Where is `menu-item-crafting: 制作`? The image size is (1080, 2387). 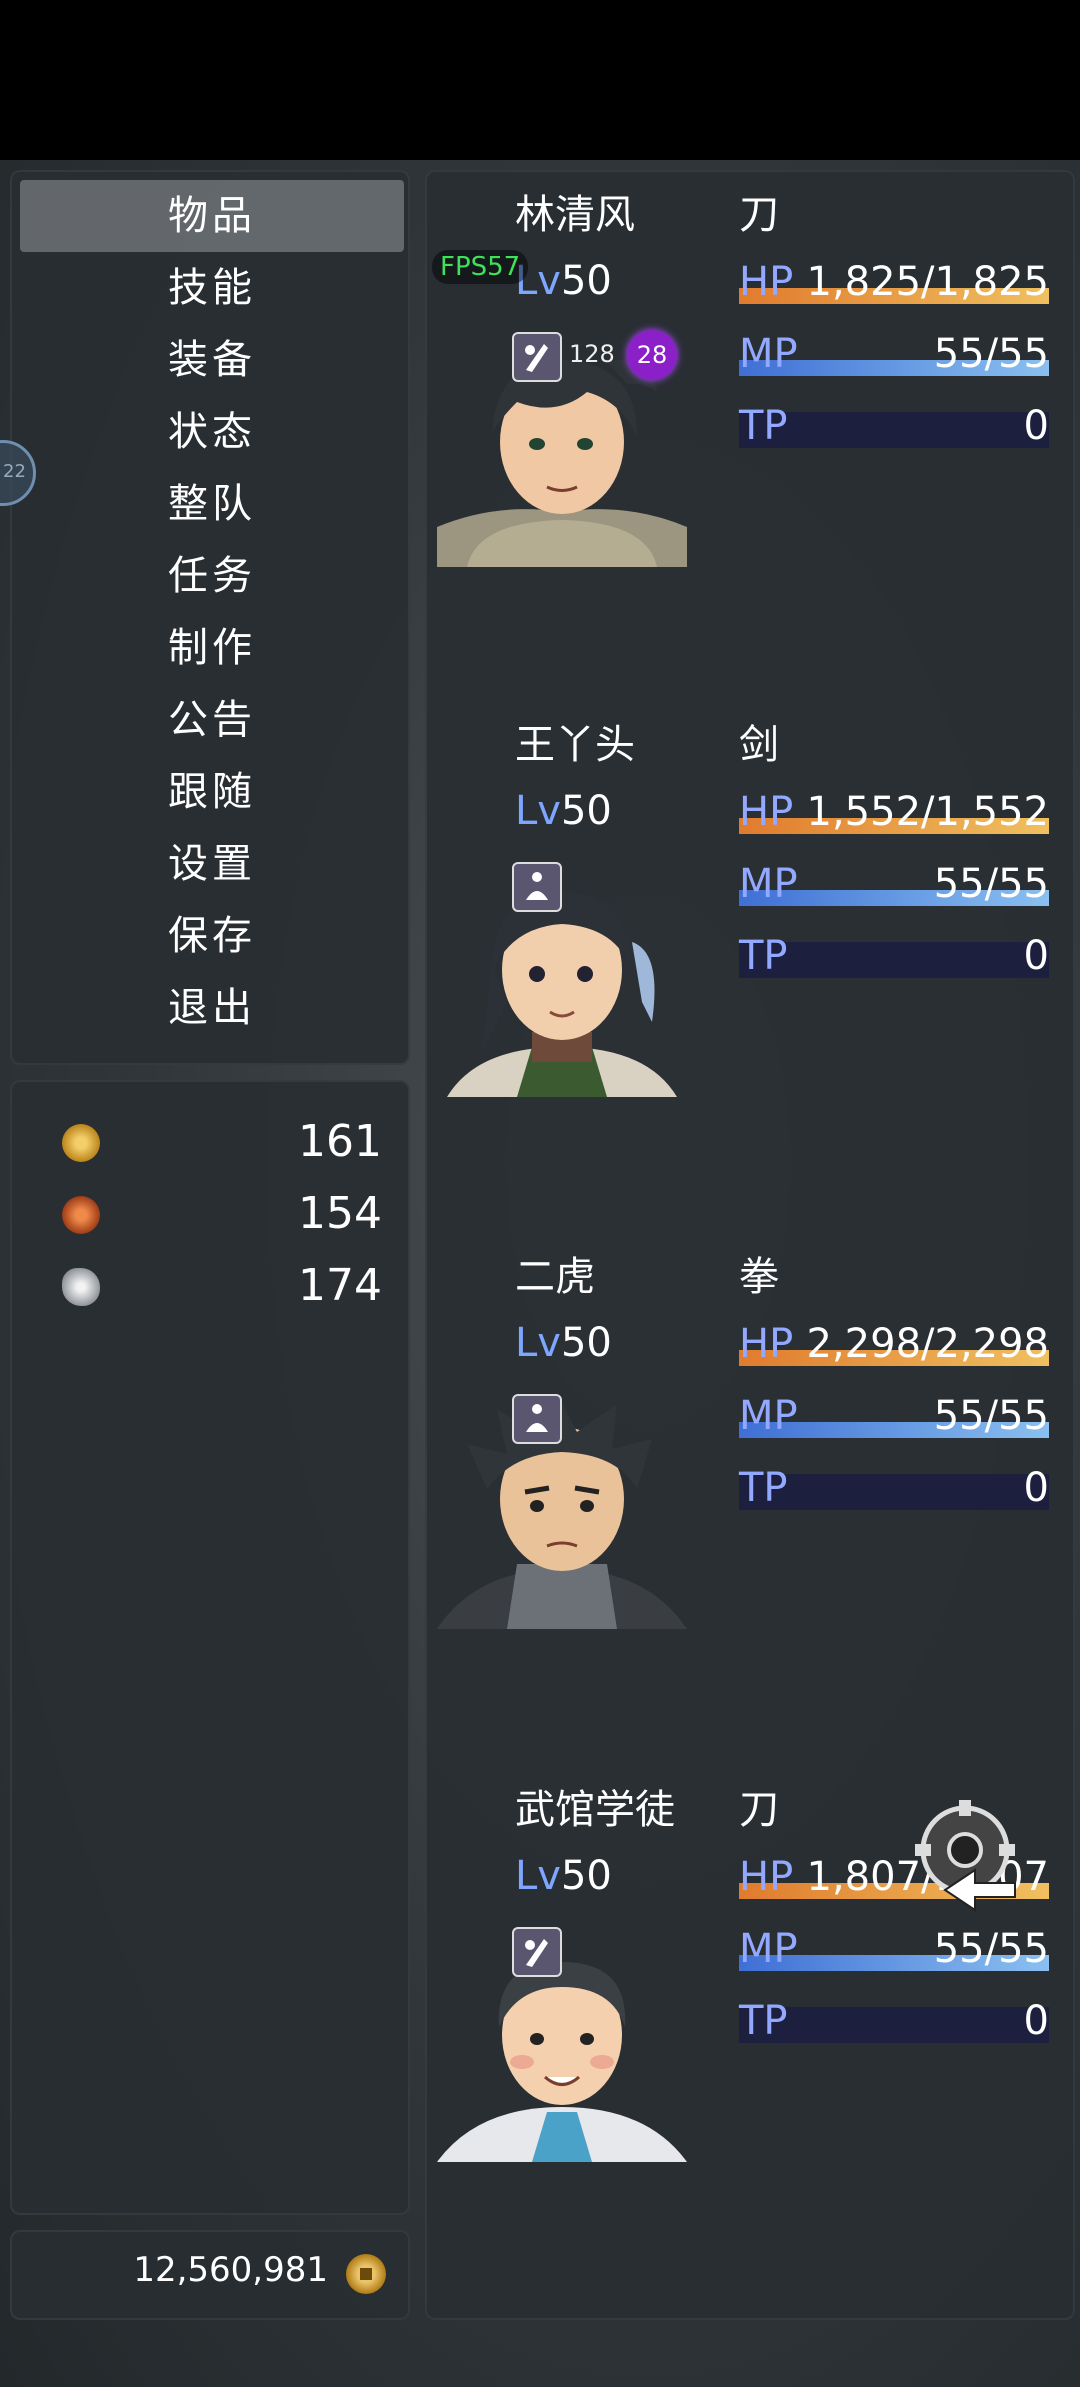 menu-item-crafting: 制作 is located at coordinates (212, 648).